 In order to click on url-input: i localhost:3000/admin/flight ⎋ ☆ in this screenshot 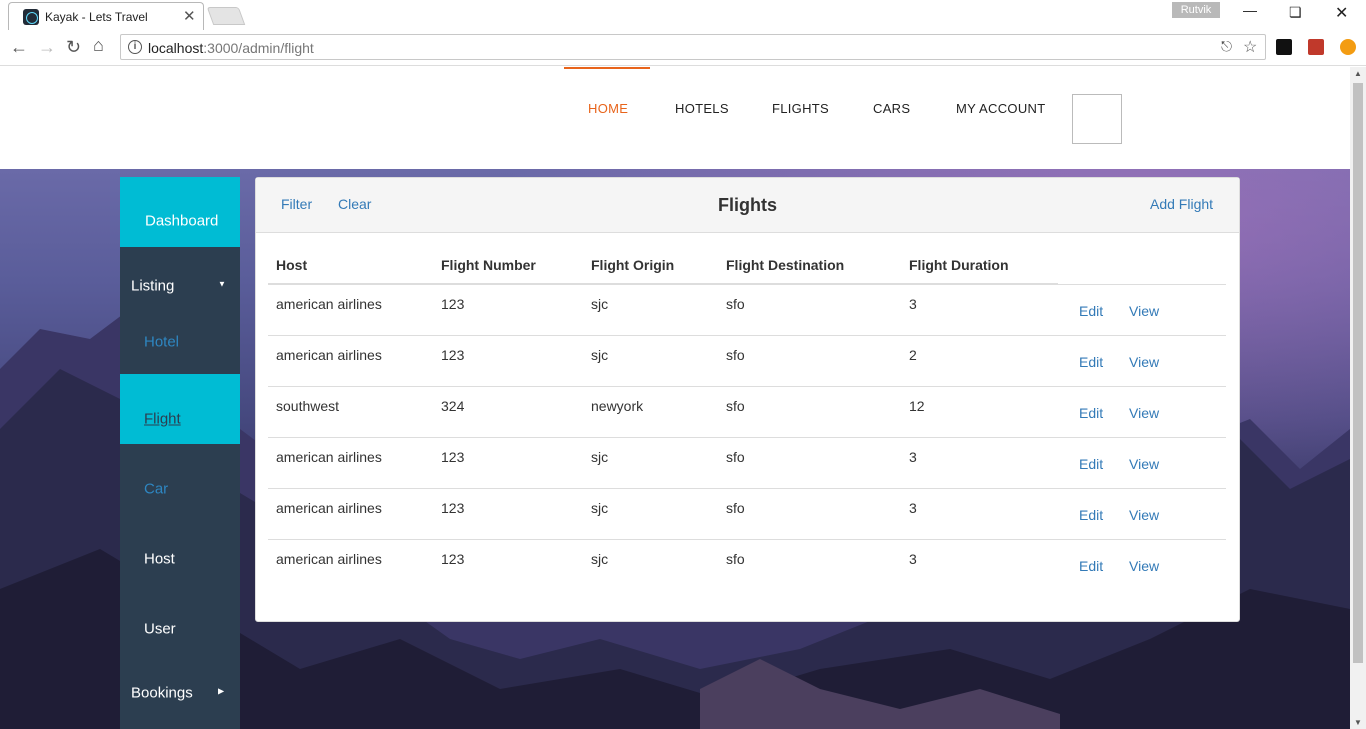, I will do `click(693, 47)`.